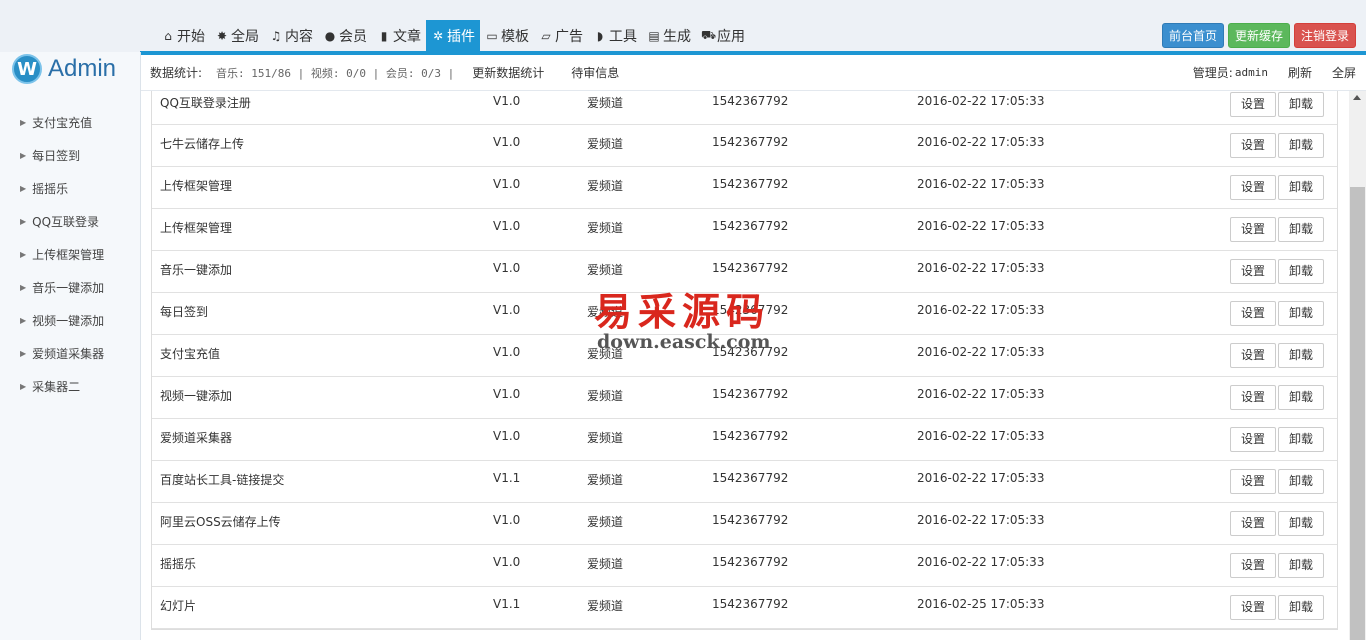 The height and width of the screenshot is (640, 1366). Describe the element at coordinates (1212, 73) in the screenshot. I see `admin-label: 管理员:` at that location.